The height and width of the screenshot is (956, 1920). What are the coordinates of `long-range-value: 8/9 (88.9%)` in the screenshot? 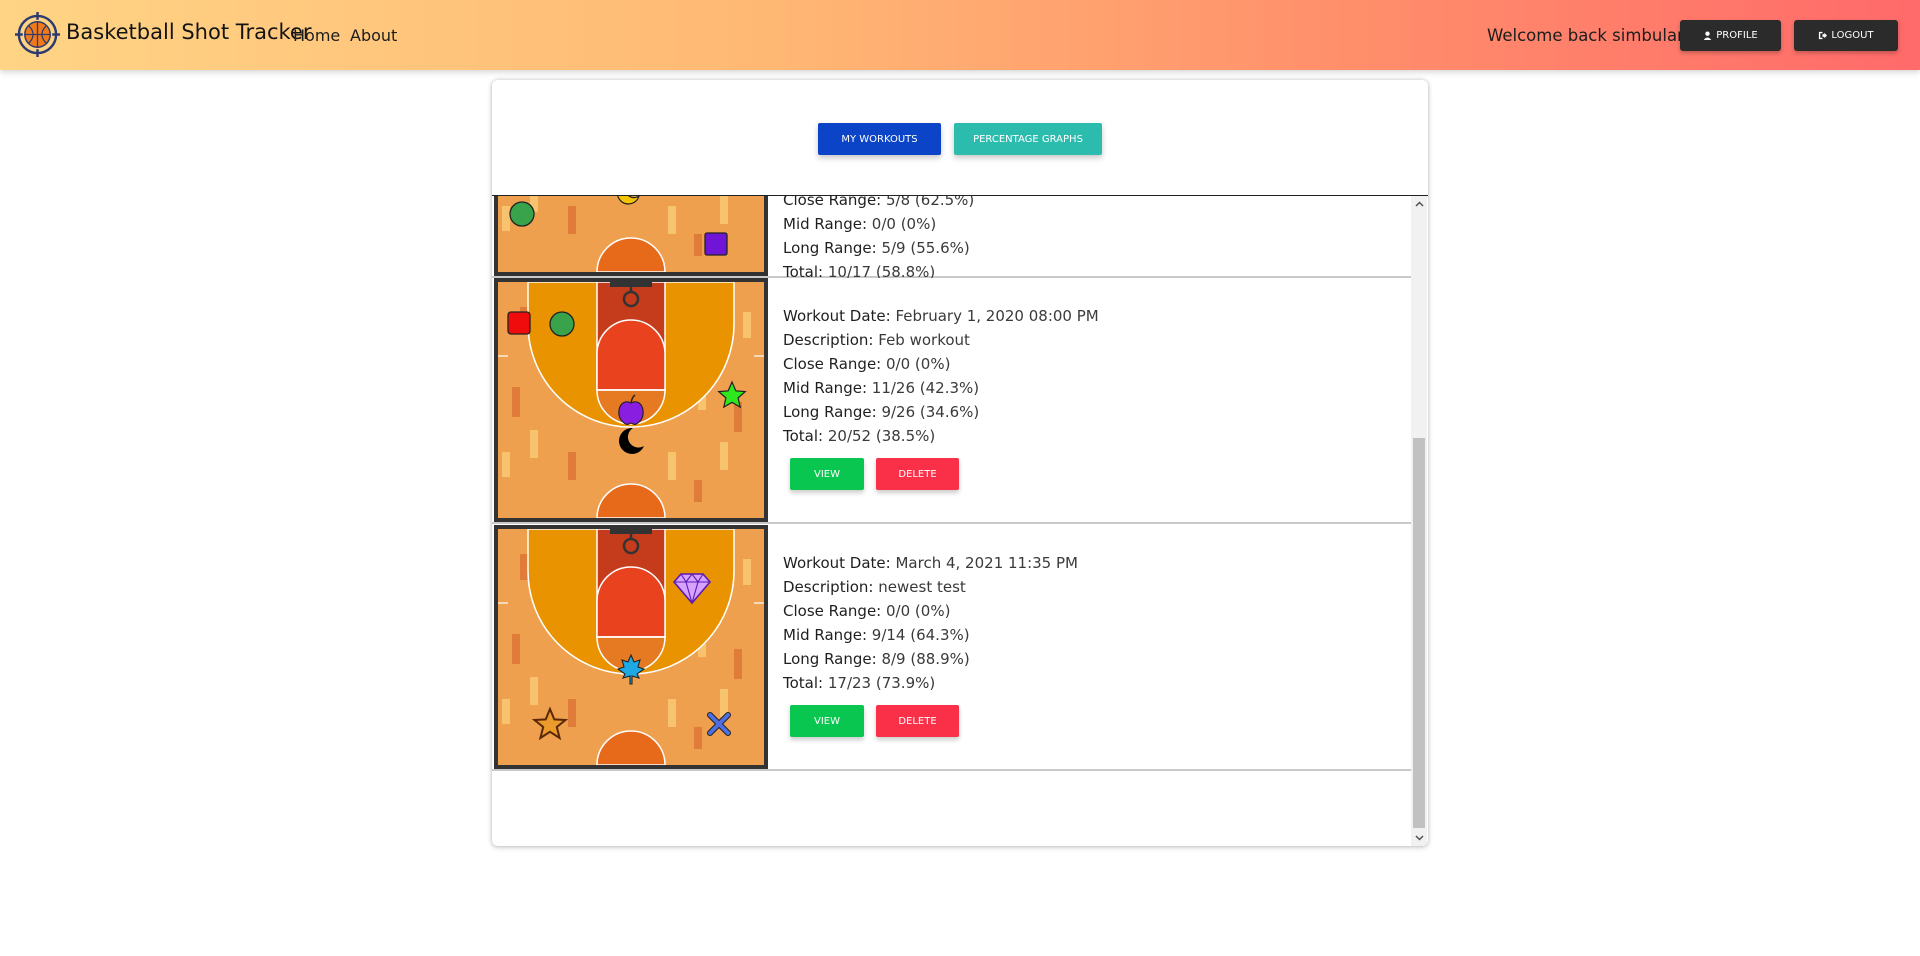 It's located at (925, 659).